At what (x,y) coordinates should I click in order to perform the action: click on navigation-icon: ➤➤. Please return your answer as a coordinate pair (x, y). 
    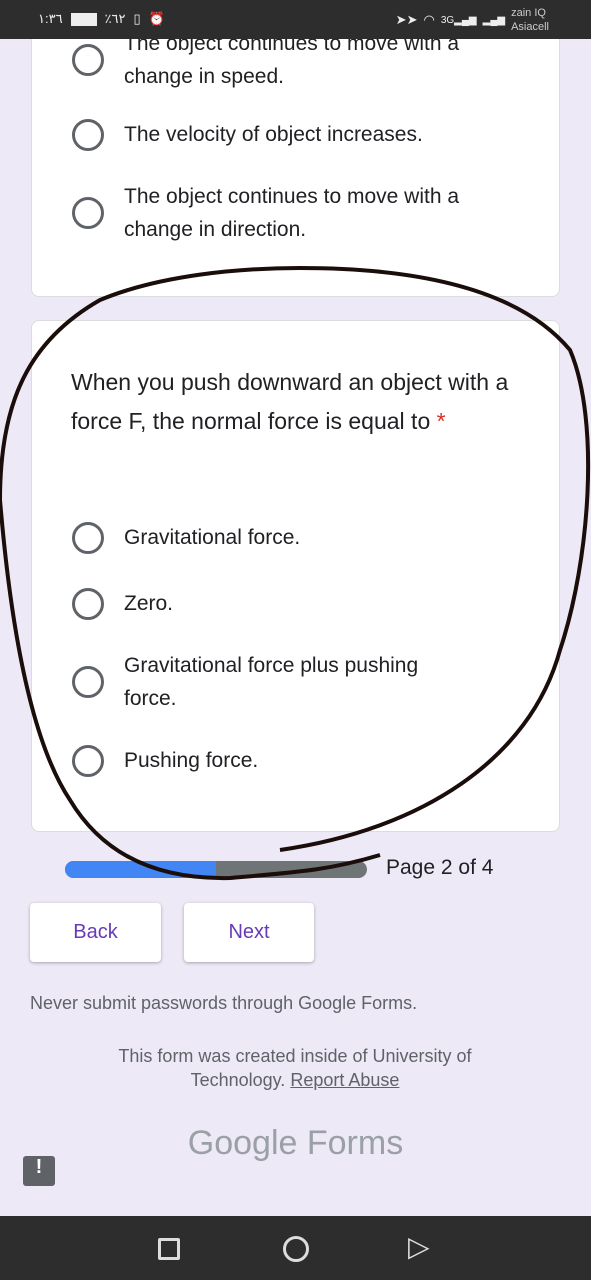
    Looking at the image, I should click on (406, 19).